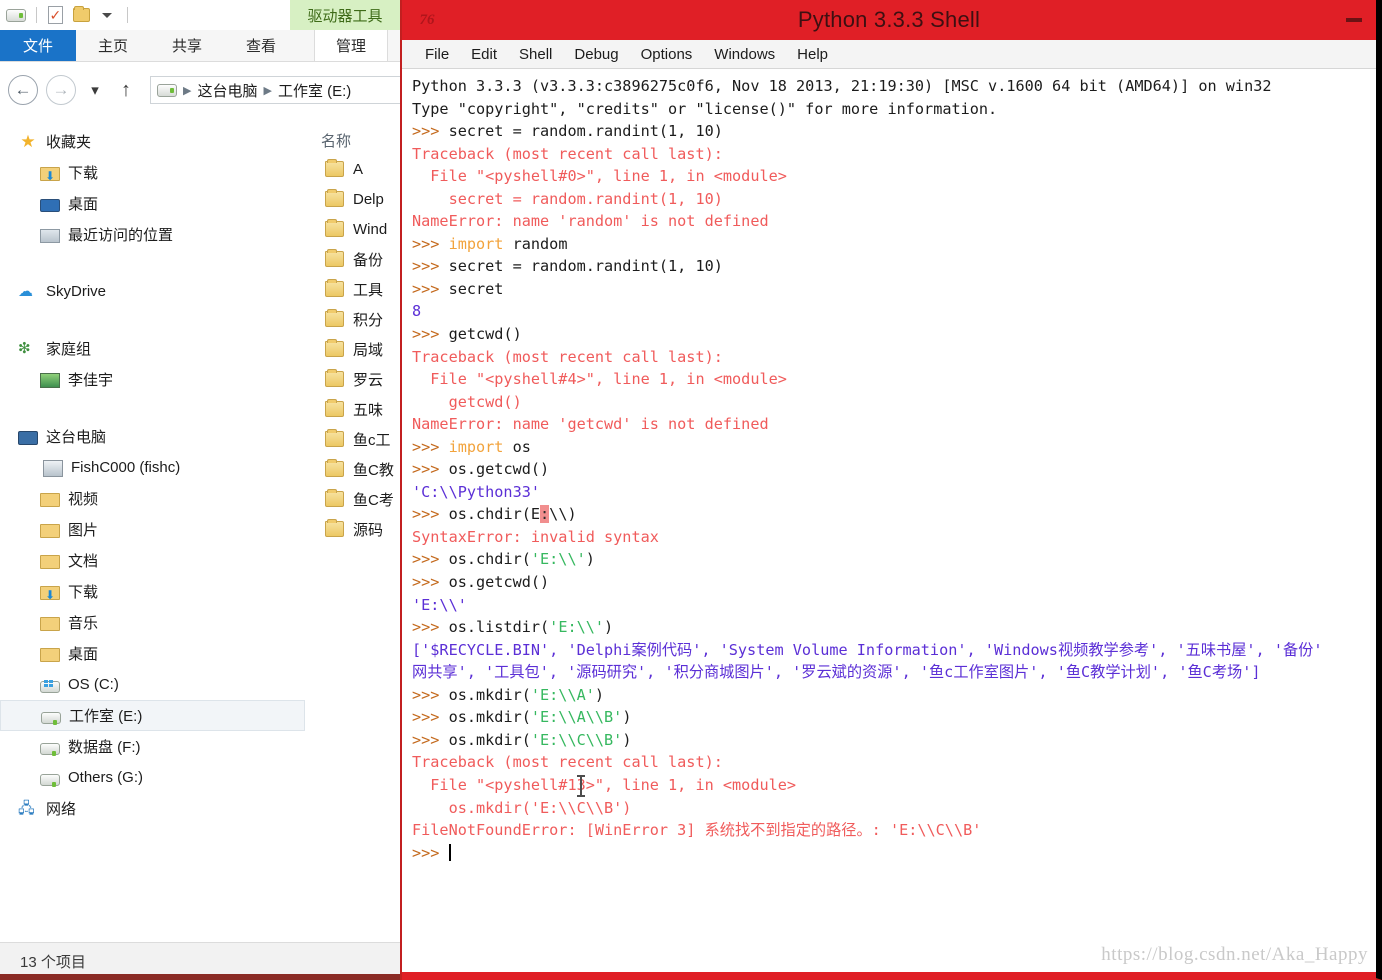 Image resolution: width=1382 pixels, height=980 pixels. I want to click on new-document-icon, so click(55, 15).